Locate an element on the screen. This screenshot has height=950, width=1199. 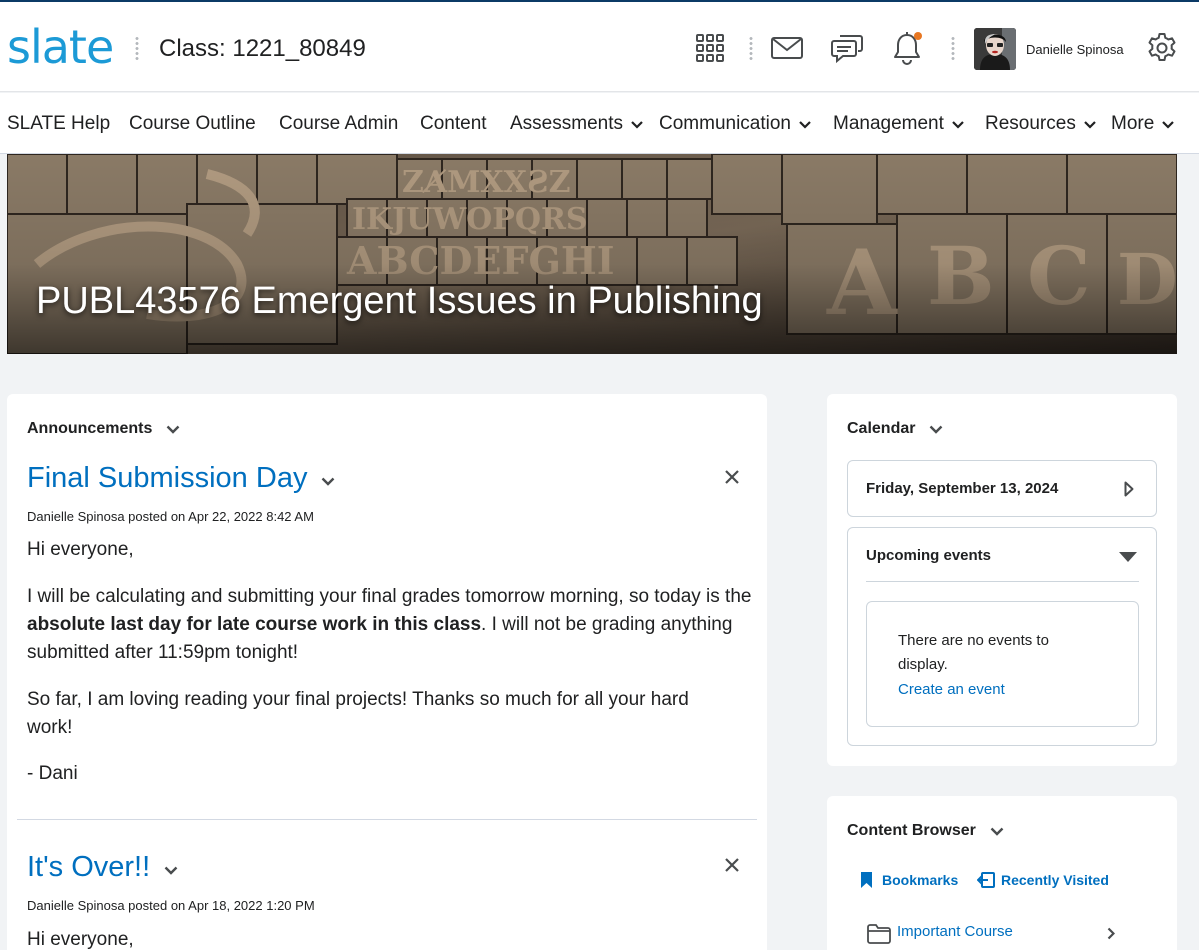
recently-visited-icon is located at coordinates (986, 880).